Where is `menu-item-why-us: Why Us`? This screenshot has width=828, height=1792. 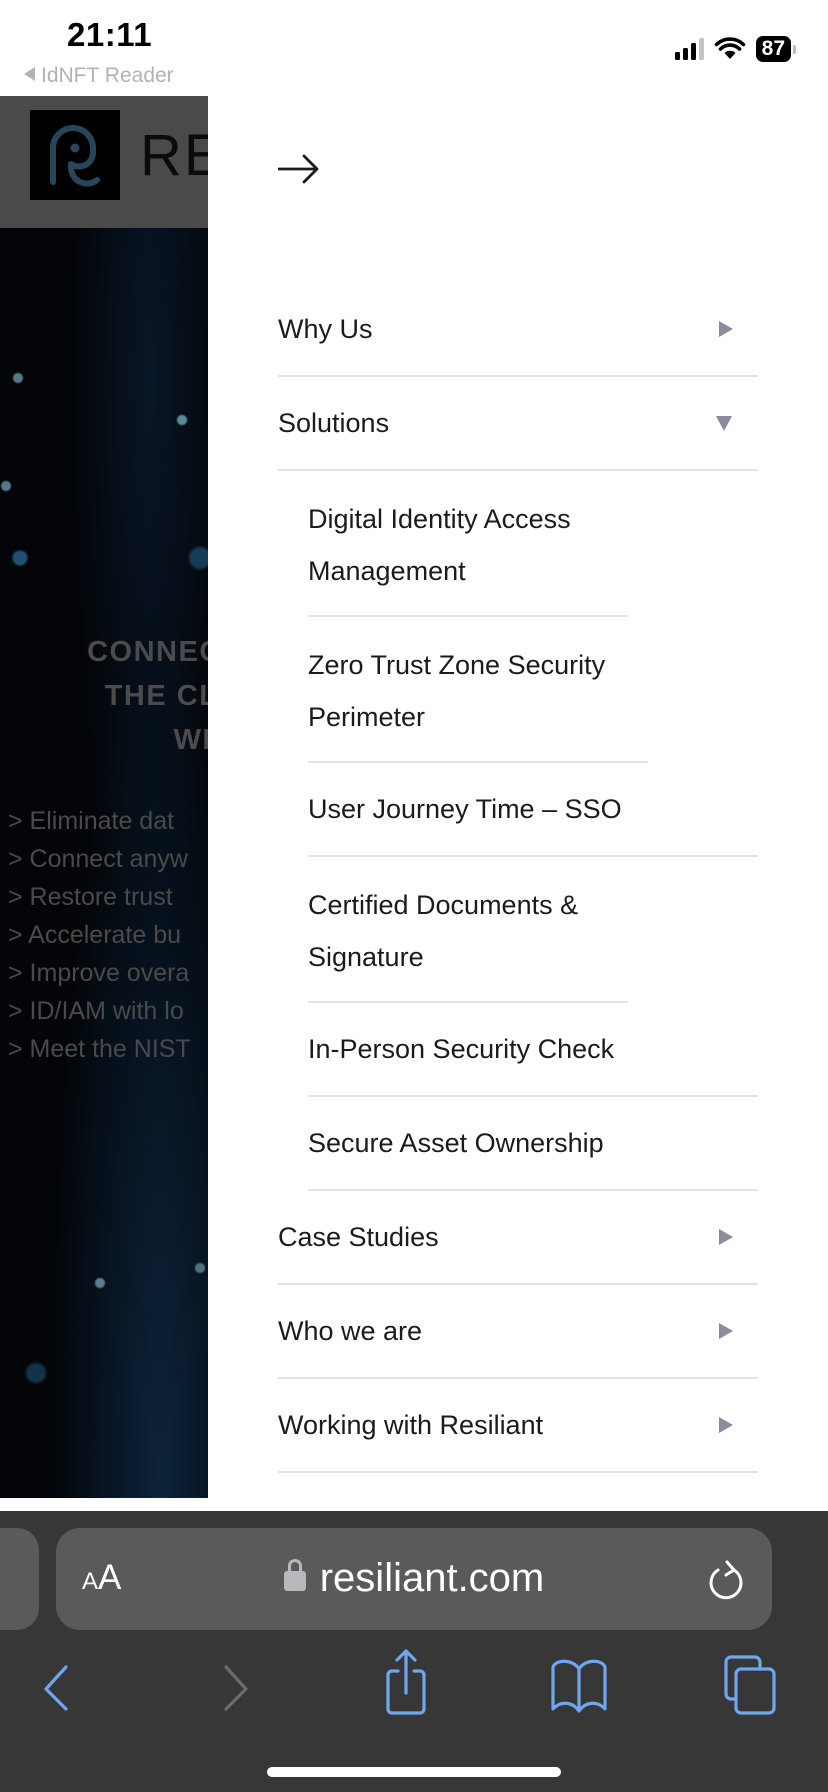 menu-item-why-us: Why Us is located at coordinates (518, 330).